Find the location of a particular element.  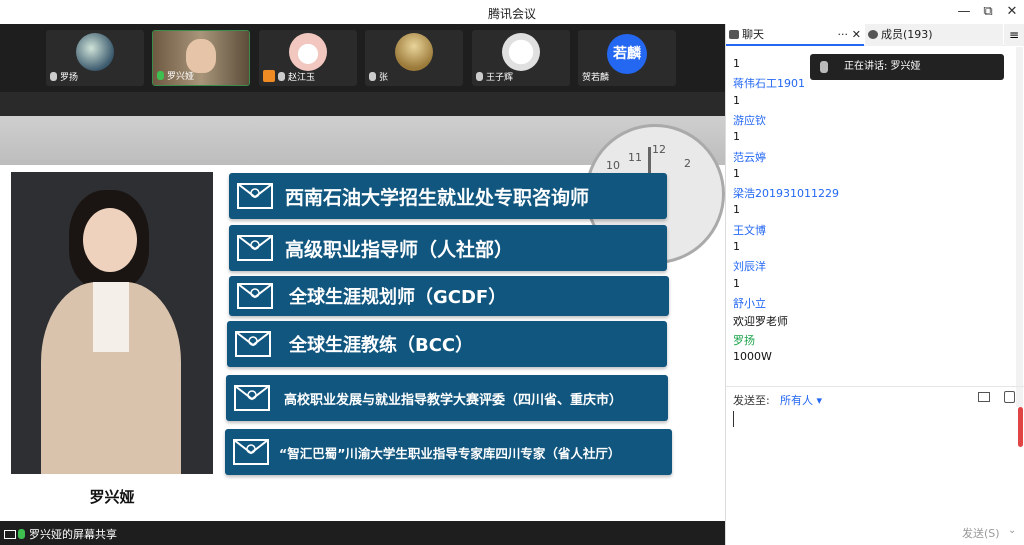

participant-tile: 罗扬 is located at coordinates (95, 58).